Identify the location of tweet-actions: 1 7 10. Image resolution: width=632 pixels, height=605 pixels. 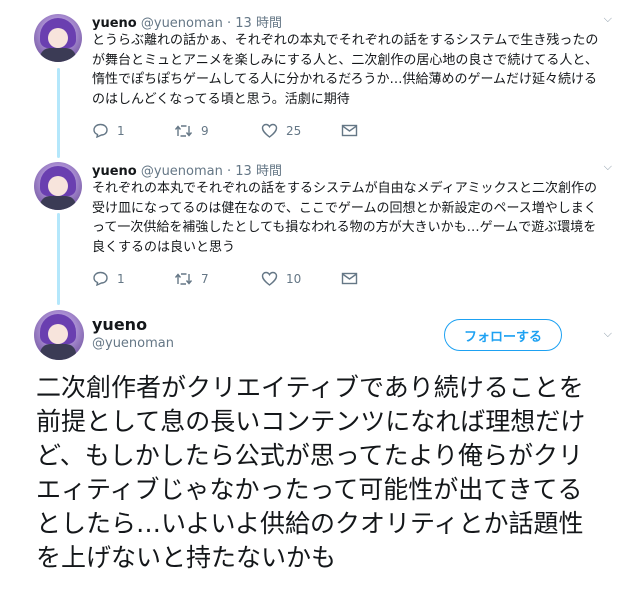
(257, 278).